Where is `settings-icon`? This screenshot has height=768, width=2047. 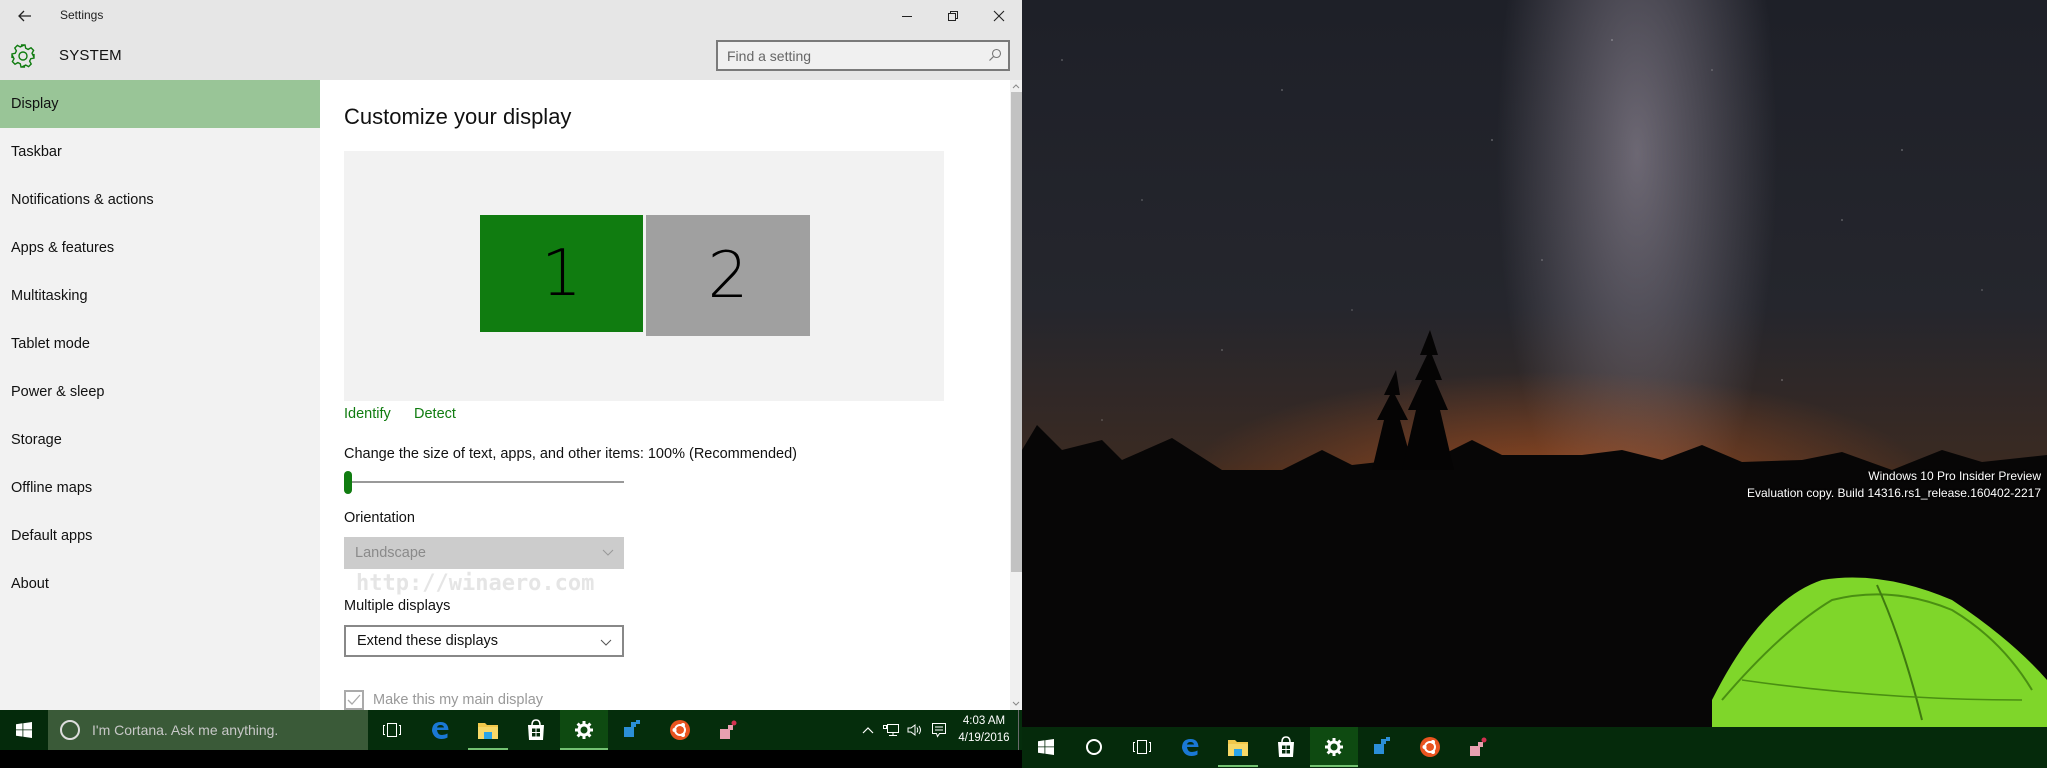 settings-icon is located at coordinates (584, 730).